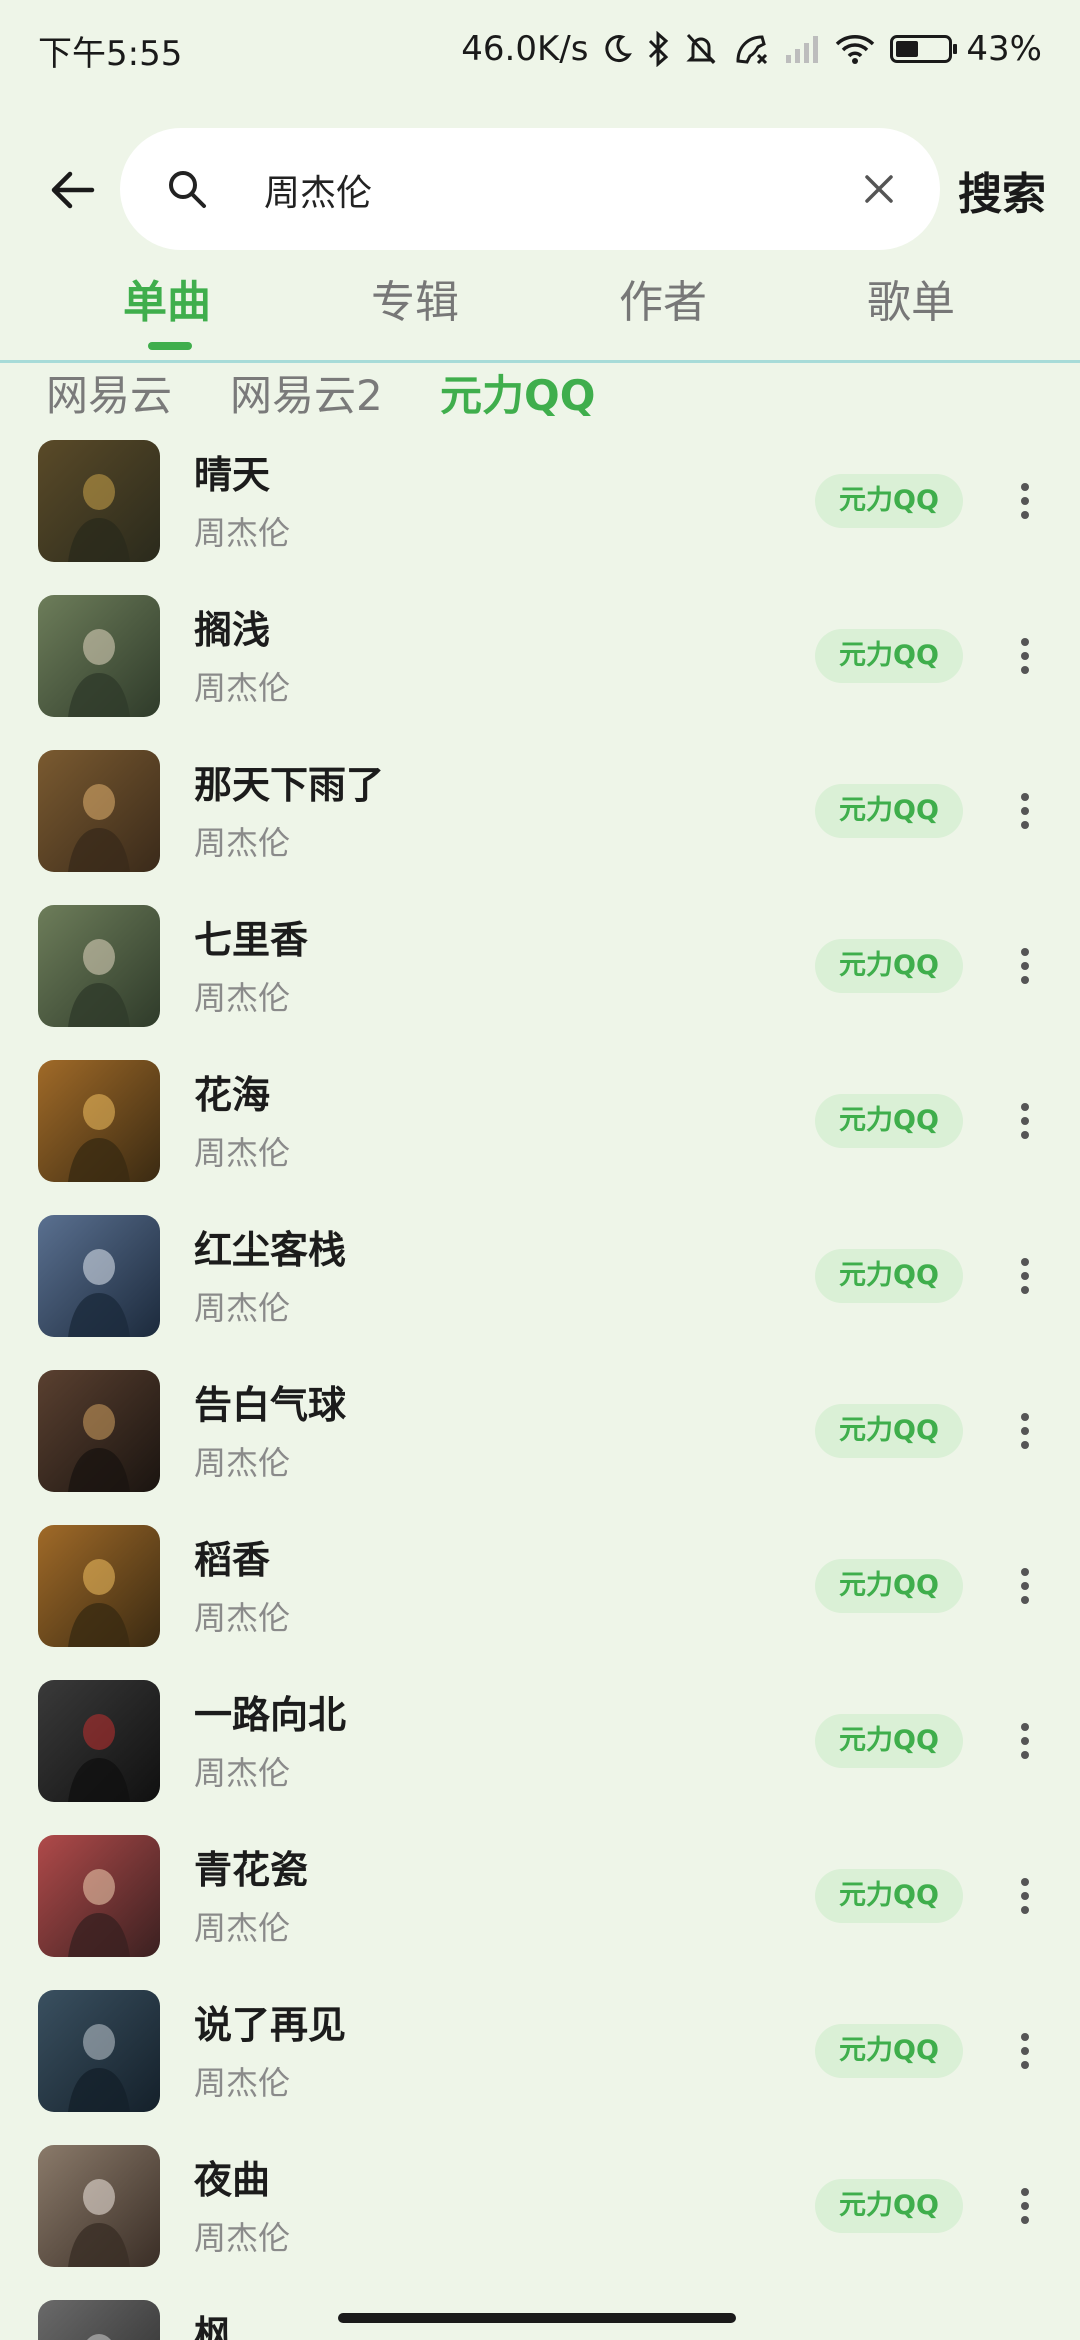 The height and width of the screenshot is (2340, 1080). What do you see at coordinates (232, 2180) in the screenshot?
I see `song-title: 夜曲` at bounding box center [232, 2180].